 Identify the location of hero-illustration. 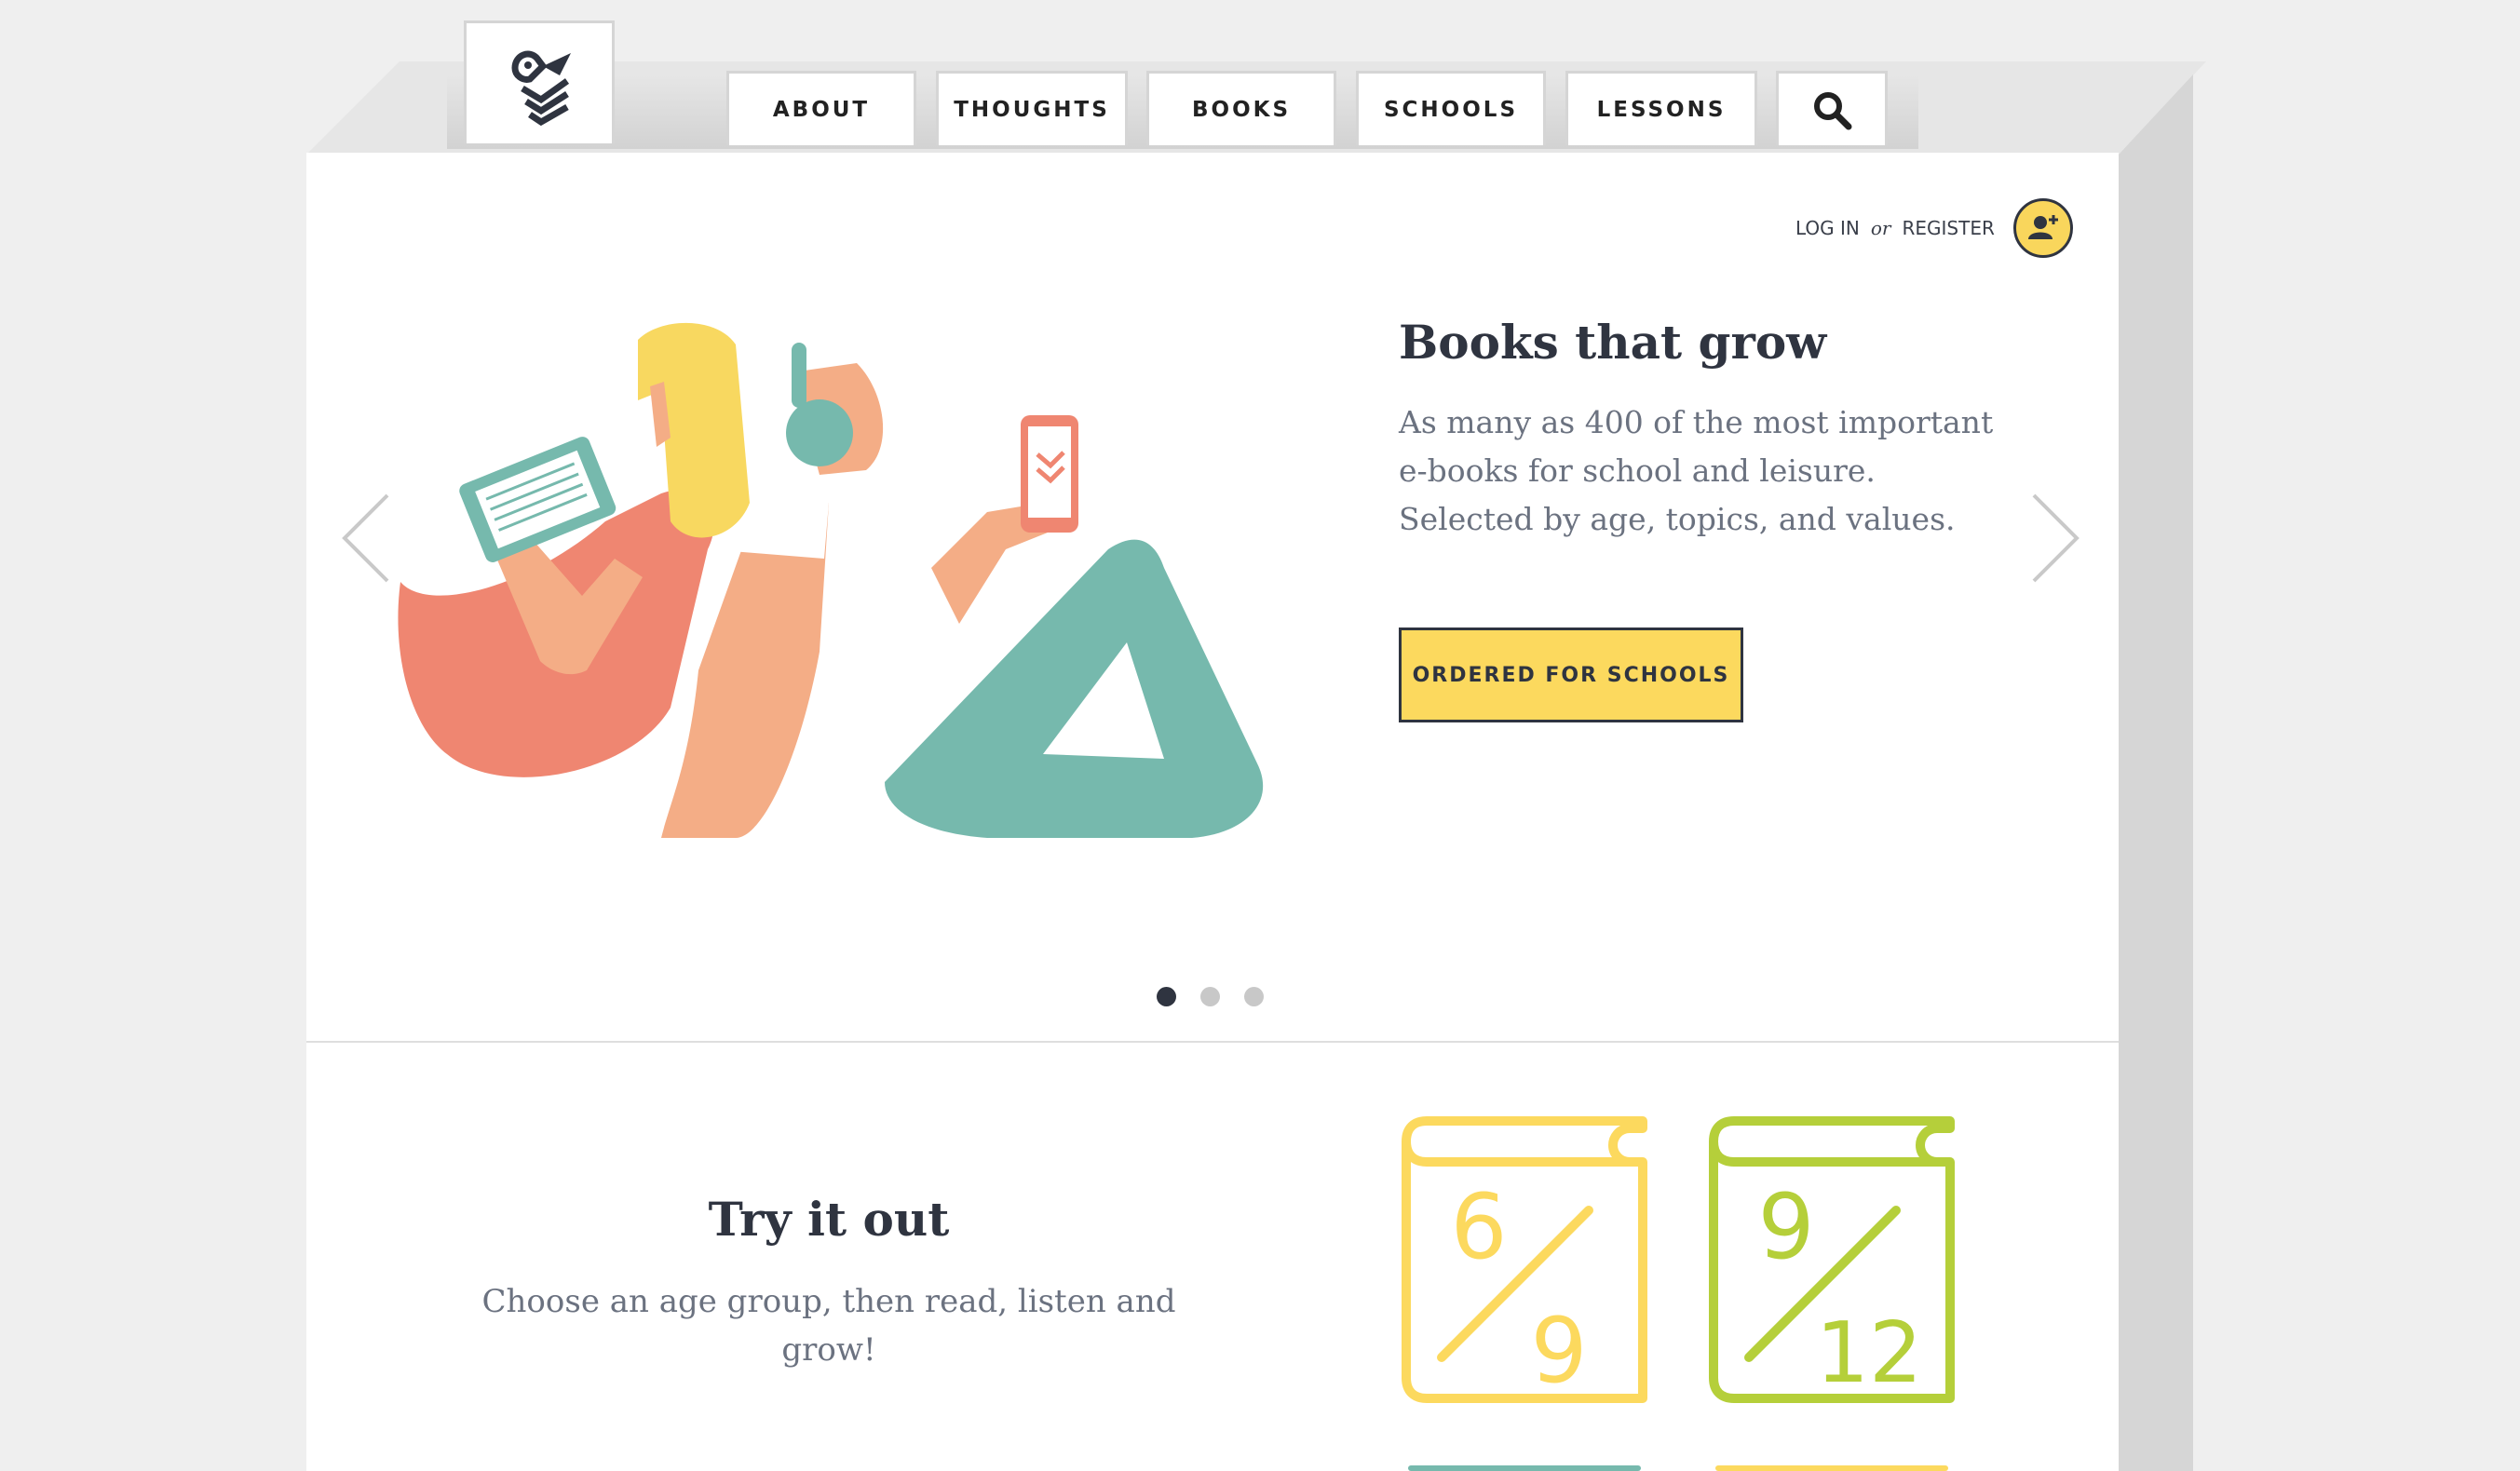
(831, 580).